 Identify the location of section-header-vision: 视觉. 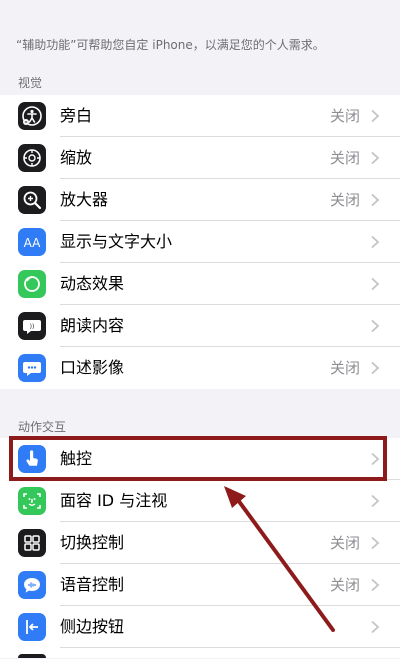
(30, 83).